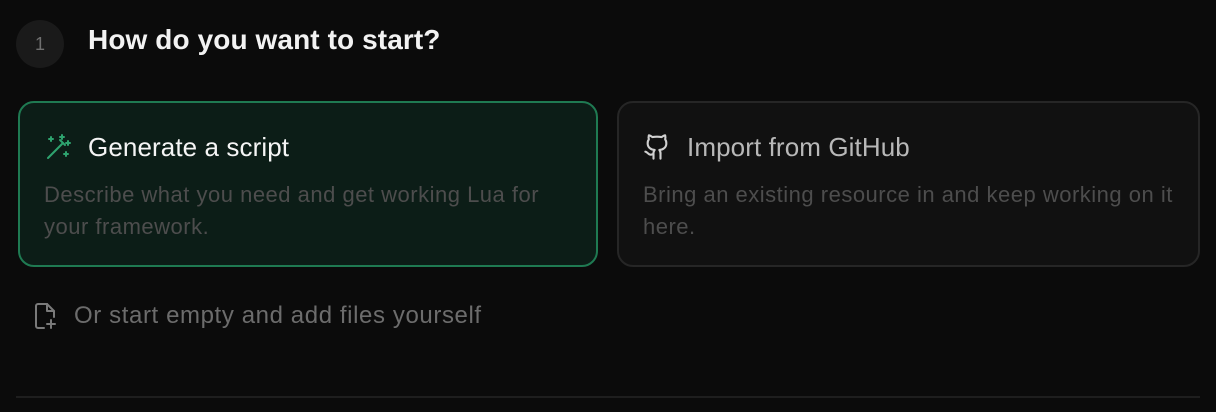  Describe the element at coordinates (189, 146) in the screenshot. I see `option-title: Generate a script` at that location.